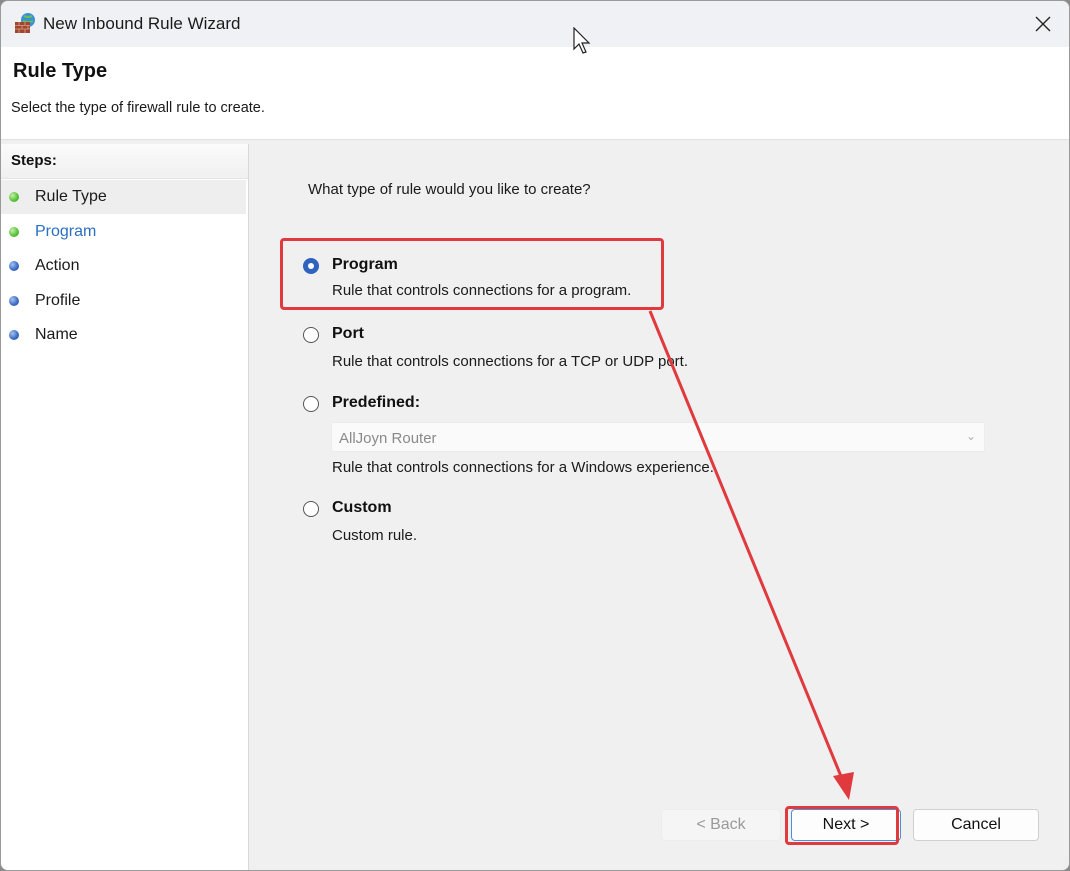  I want to click on mouse-cursor-icon, so click(582, 40).